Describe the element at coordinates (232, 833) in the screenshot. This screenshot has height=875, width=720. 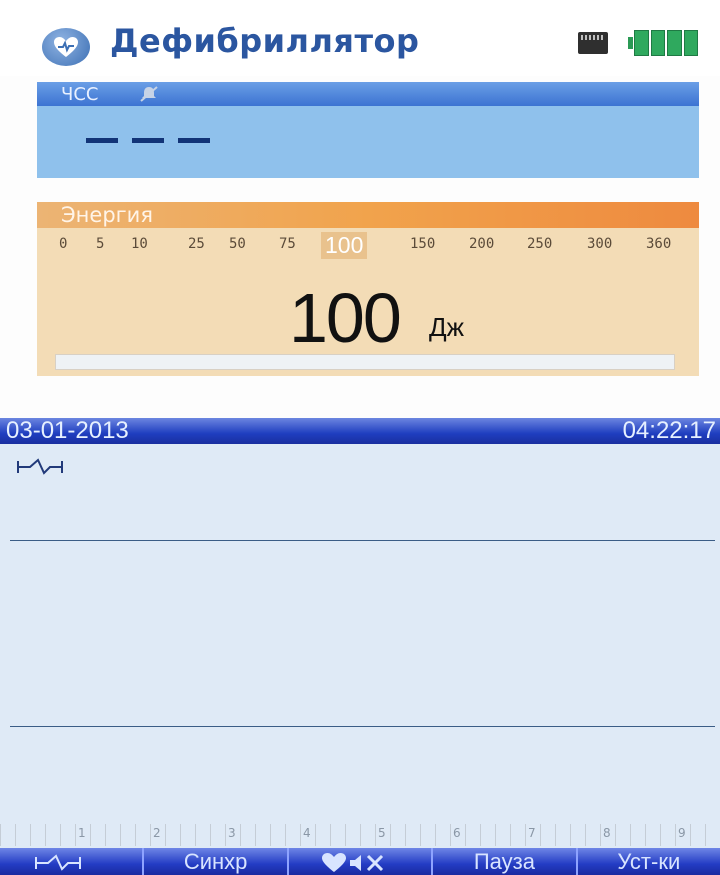
I see `time-scale-label: 3` at that location.